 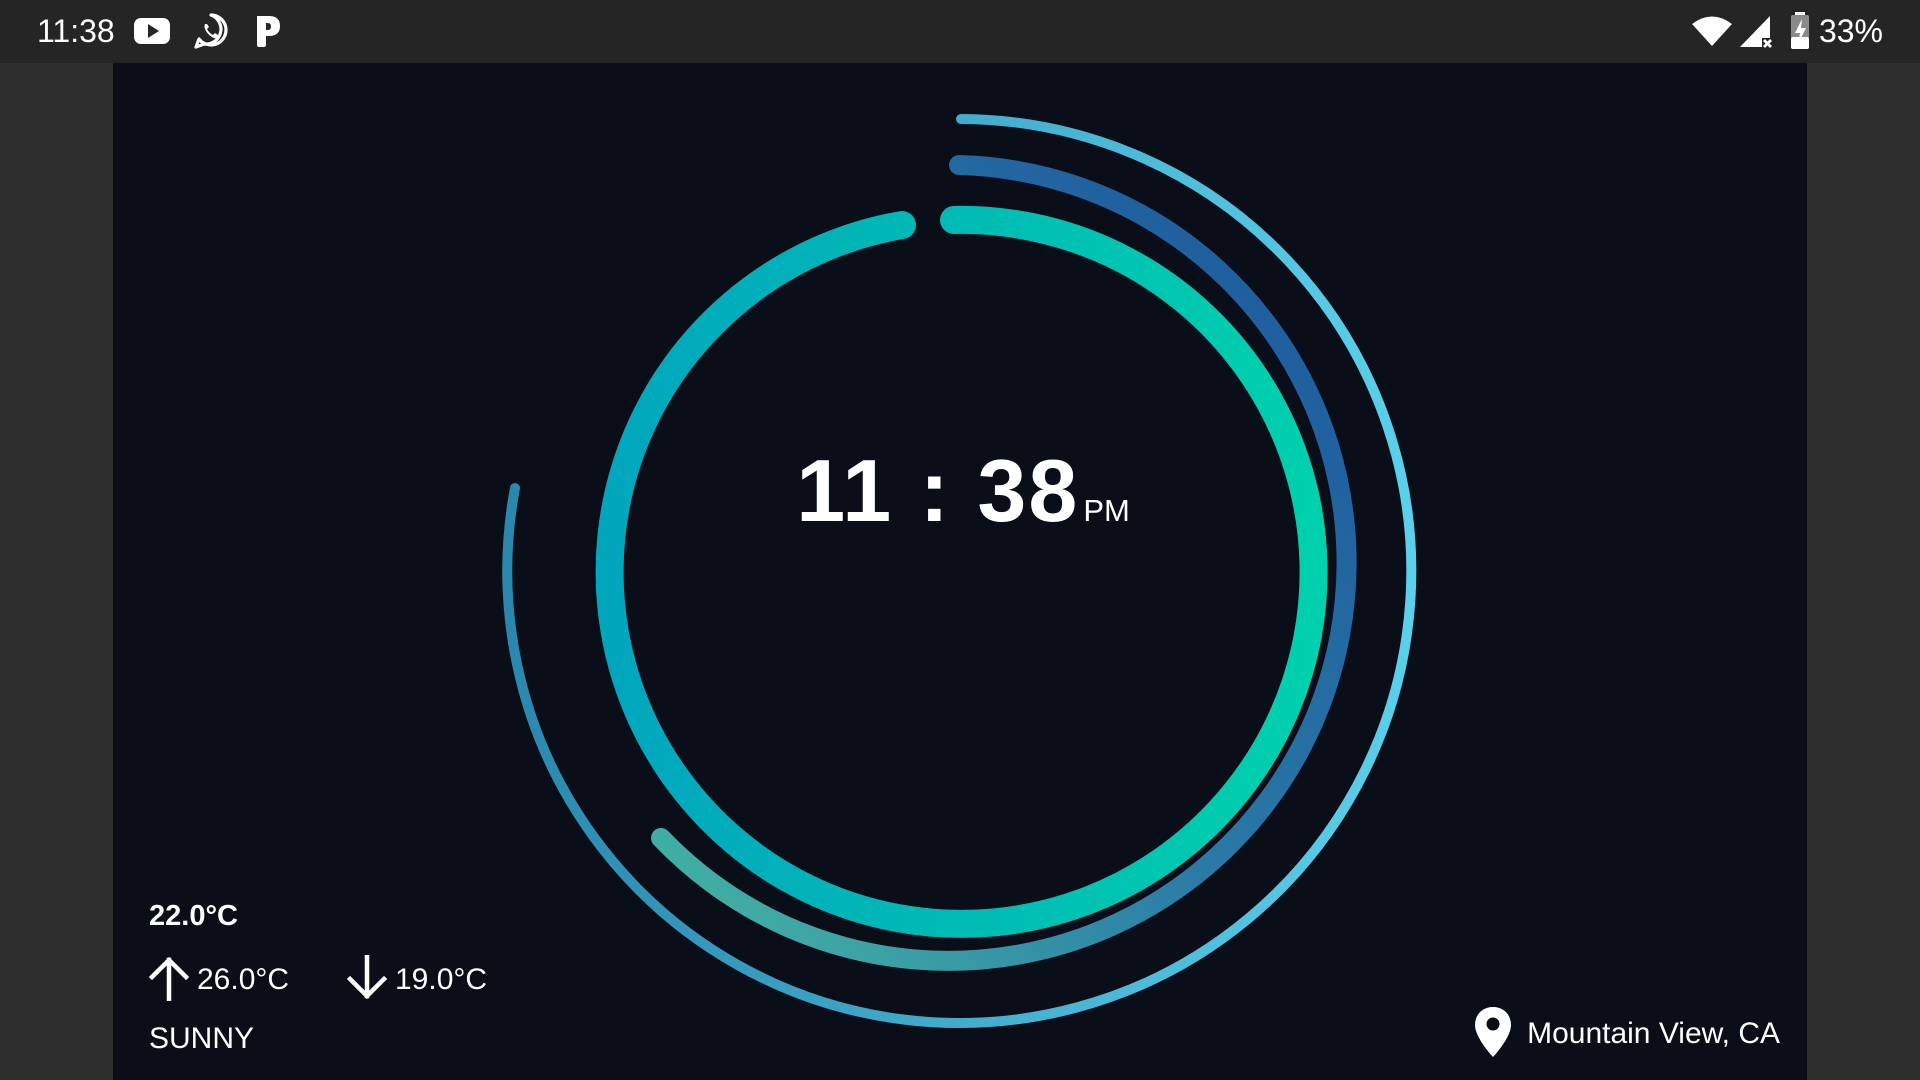 What do you see at coordinates (202, 1038) in the screenshot?
I see `weather-condition: SUNNY` at bounding box center [202, 1038].